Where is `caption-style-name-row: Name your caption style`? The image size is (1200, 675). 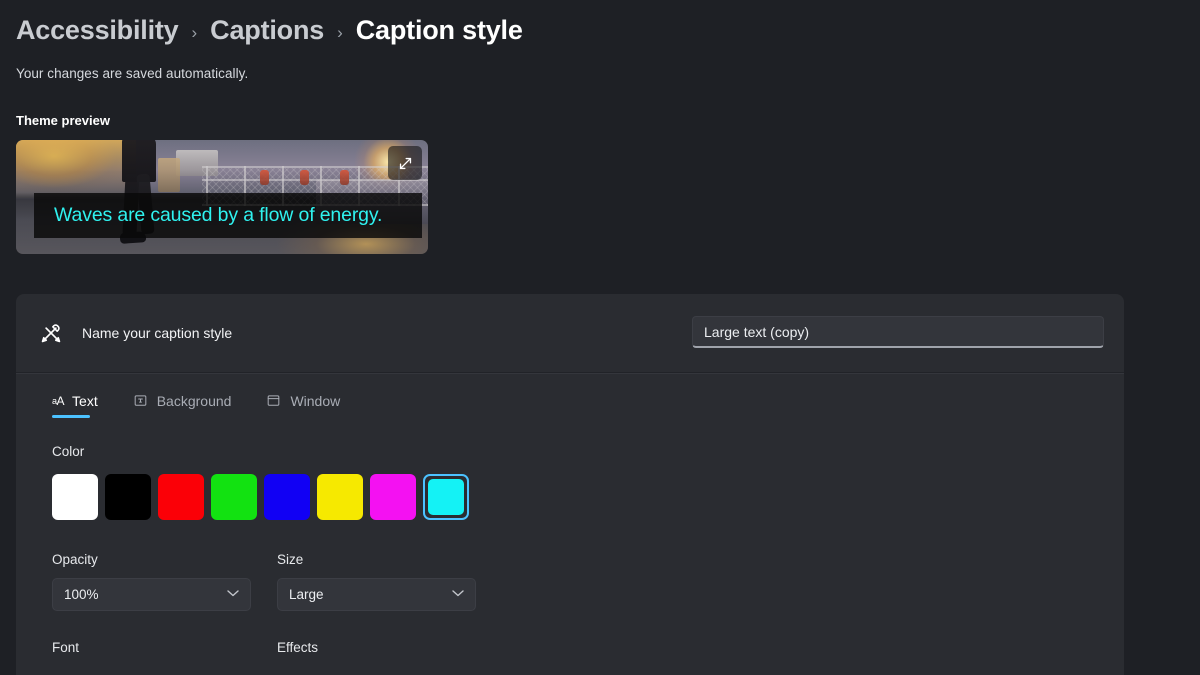
caption-style-name-row: Name your caption style is located at coordinates (570, 333).